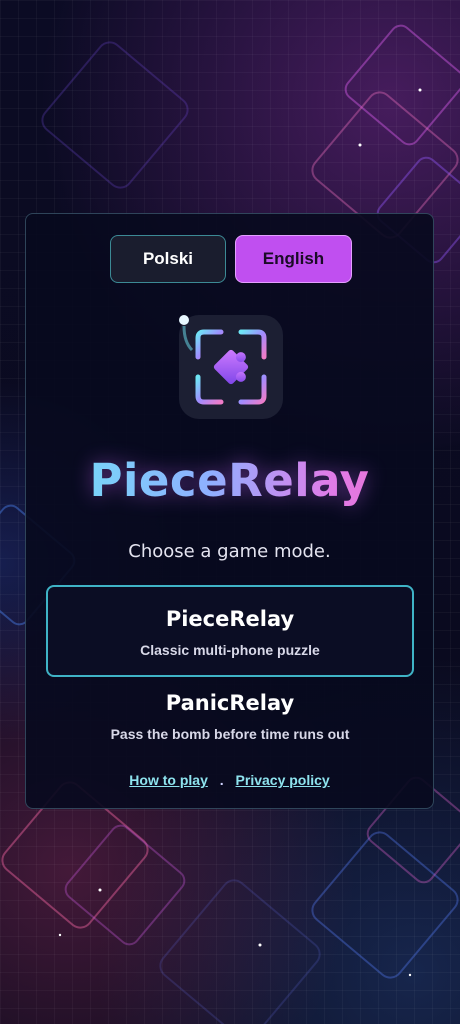 The height and width of the screenshot is (1024, 460). Describe the element at coordinates (168, 780) in the screenshot. I see `how-to-play-link: How to play` at that location.